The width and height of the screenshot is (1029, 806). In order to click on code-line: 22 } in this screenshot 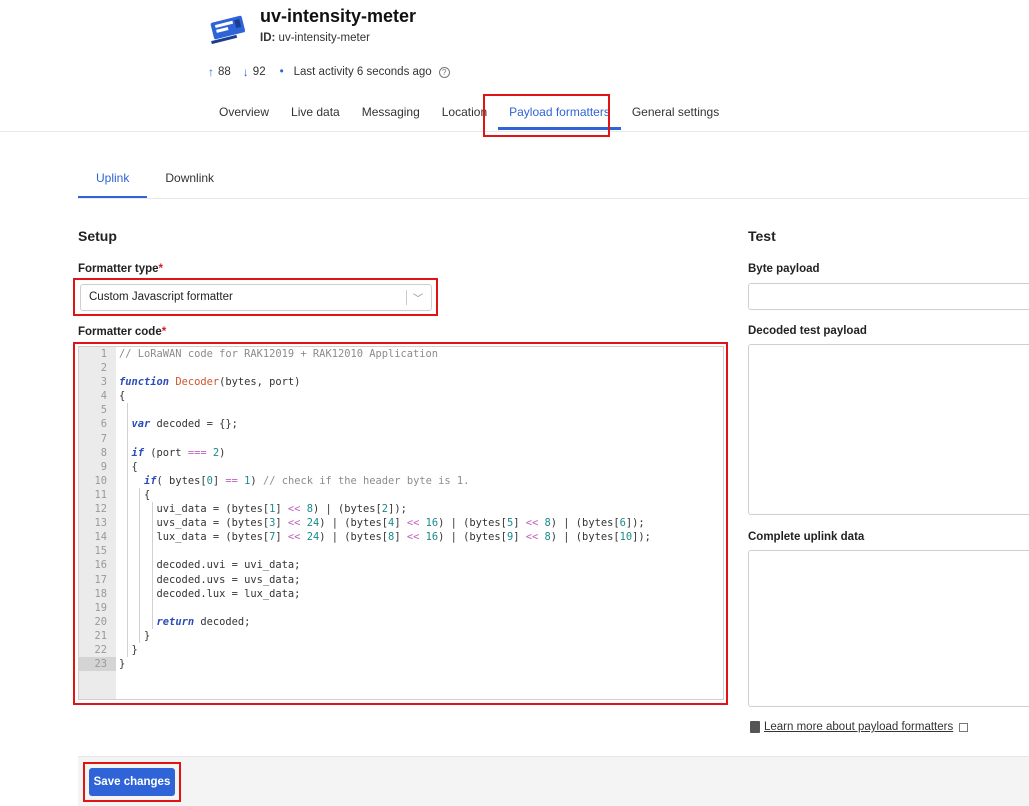, I will do `click(401, 650)`.